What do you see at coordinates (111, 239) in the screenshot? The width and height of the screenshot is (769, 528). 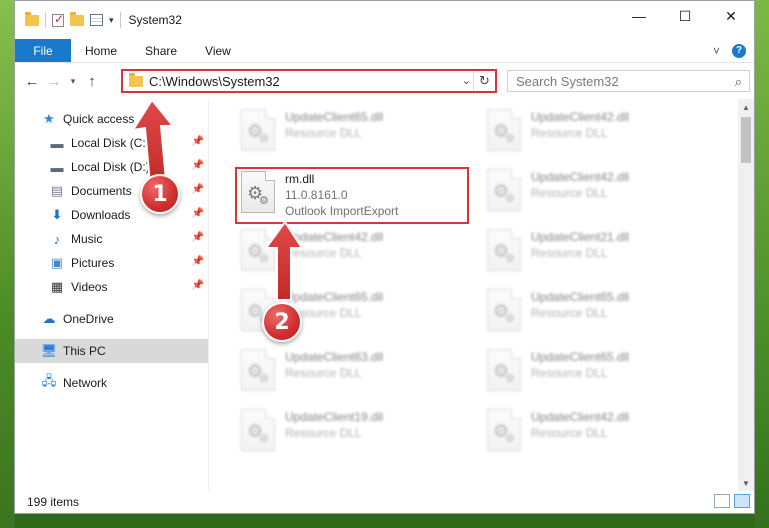 I see `nav-item-music: ♪ Music 📌` at bounding box center [111, 239].